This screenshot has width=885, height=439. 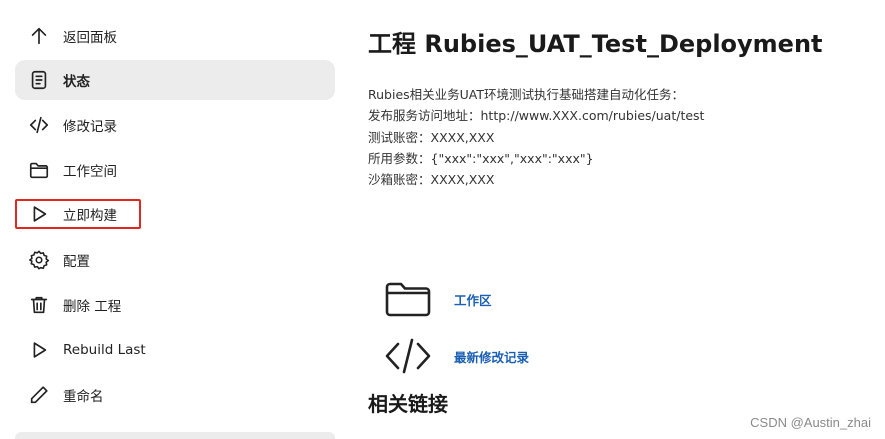 What do you see at coordinates (175, 305) in the screenshot?
I see `sidebar-item-delete-project: 删除 工程` at bounding box center [175, 305].